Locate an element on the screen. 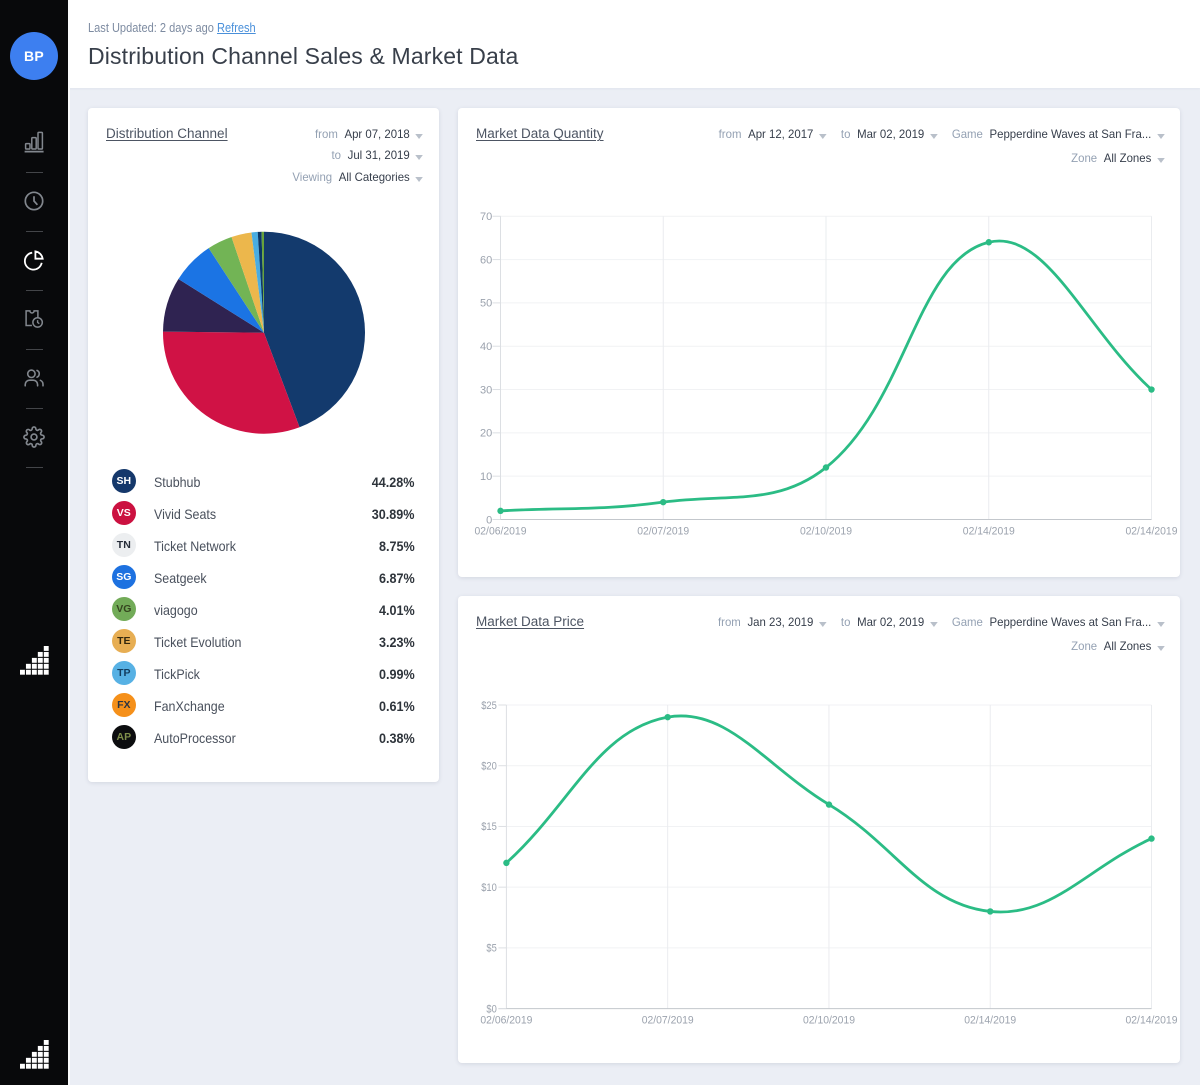 Image resolution: width=1200 pixels, height=1085 pixels. svg-text: 10 is located at coordinates (486, 477).